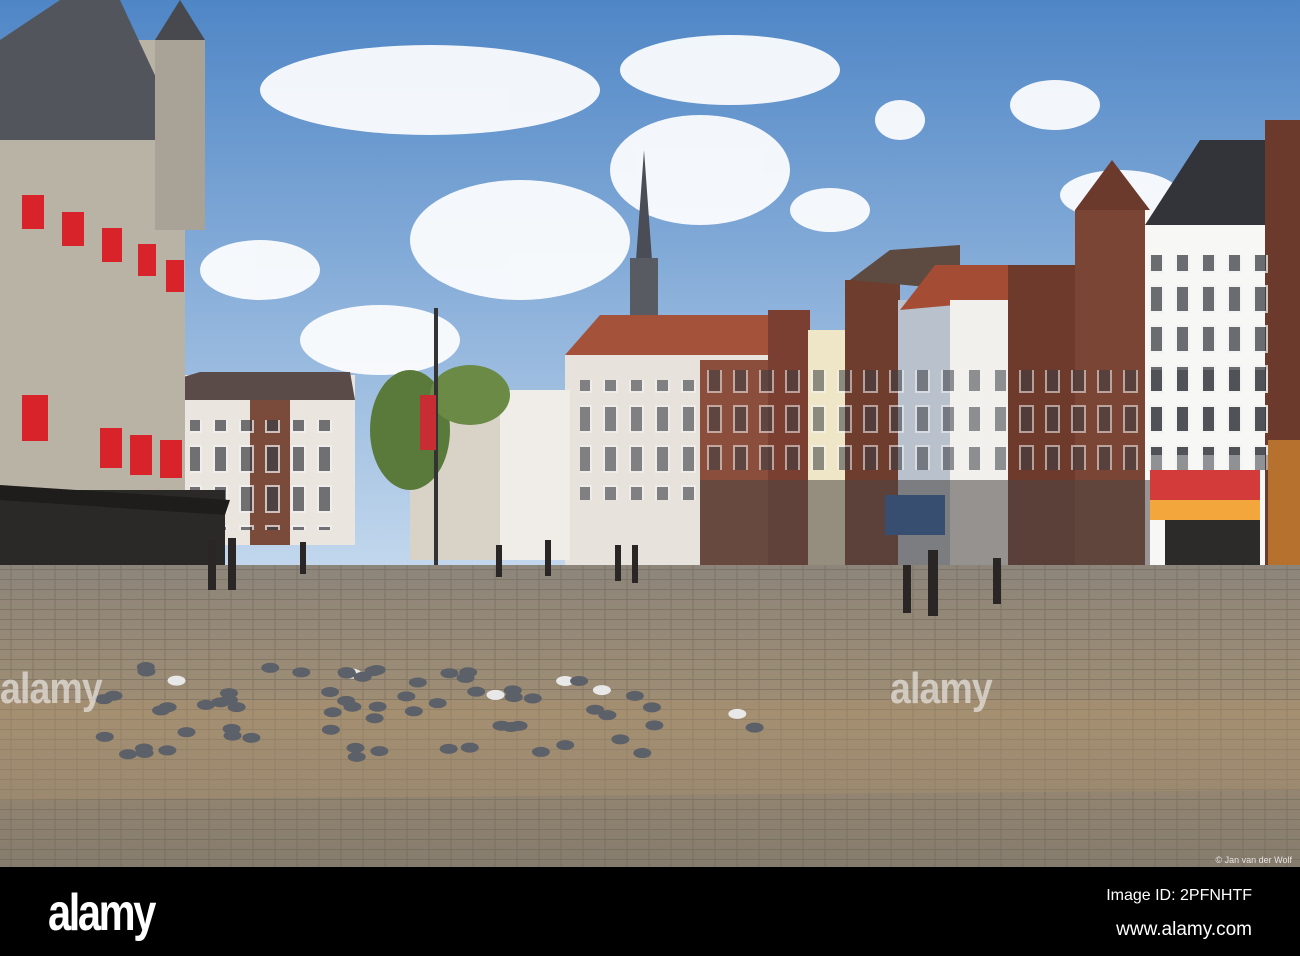  What do you see at coordinates (1184, 930) in the screenshot?
I see `website-link: www.alamy.com` at bounding box center [1184, 930].